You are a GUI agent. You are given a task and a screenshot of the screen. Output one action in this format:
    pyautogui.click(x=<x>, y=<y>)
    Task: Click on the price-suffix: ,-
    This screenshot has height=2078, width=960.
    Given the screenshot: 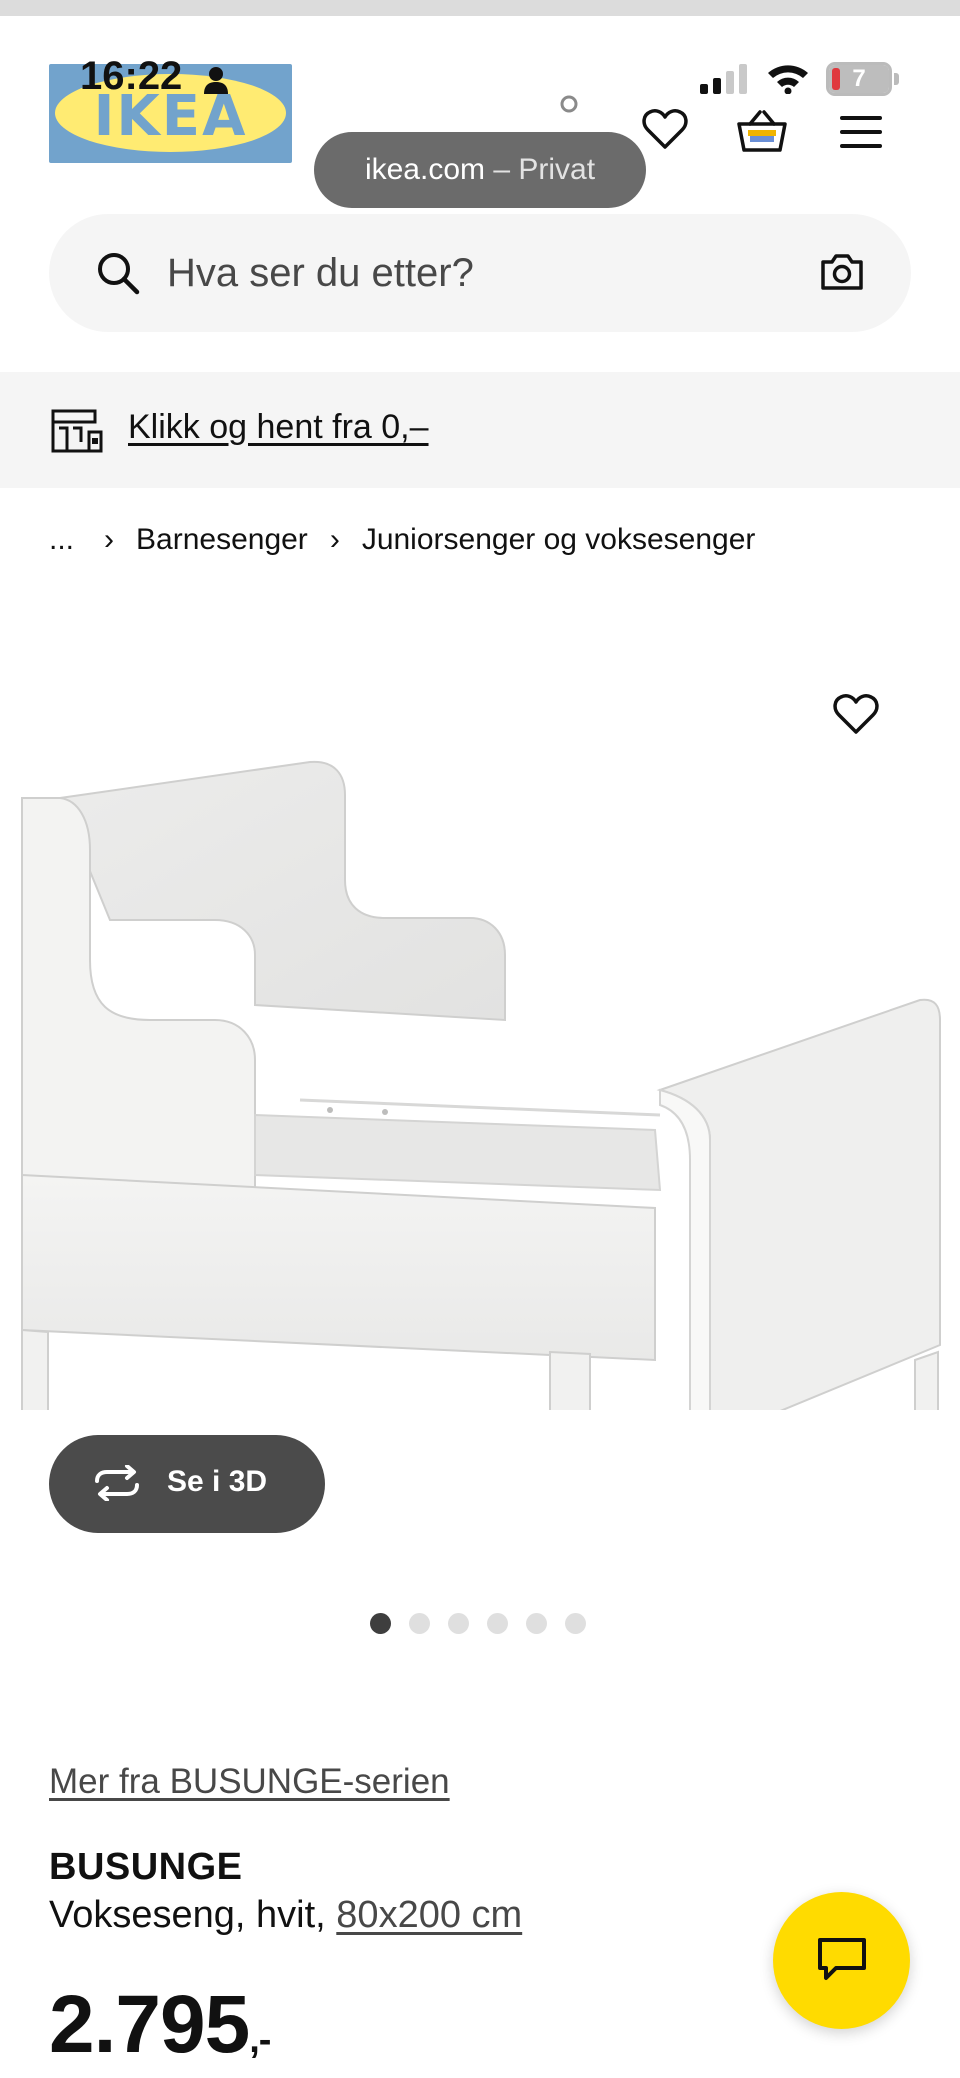 What is the action you would take?
    pyautogui.click(x=260, y=2040)
    